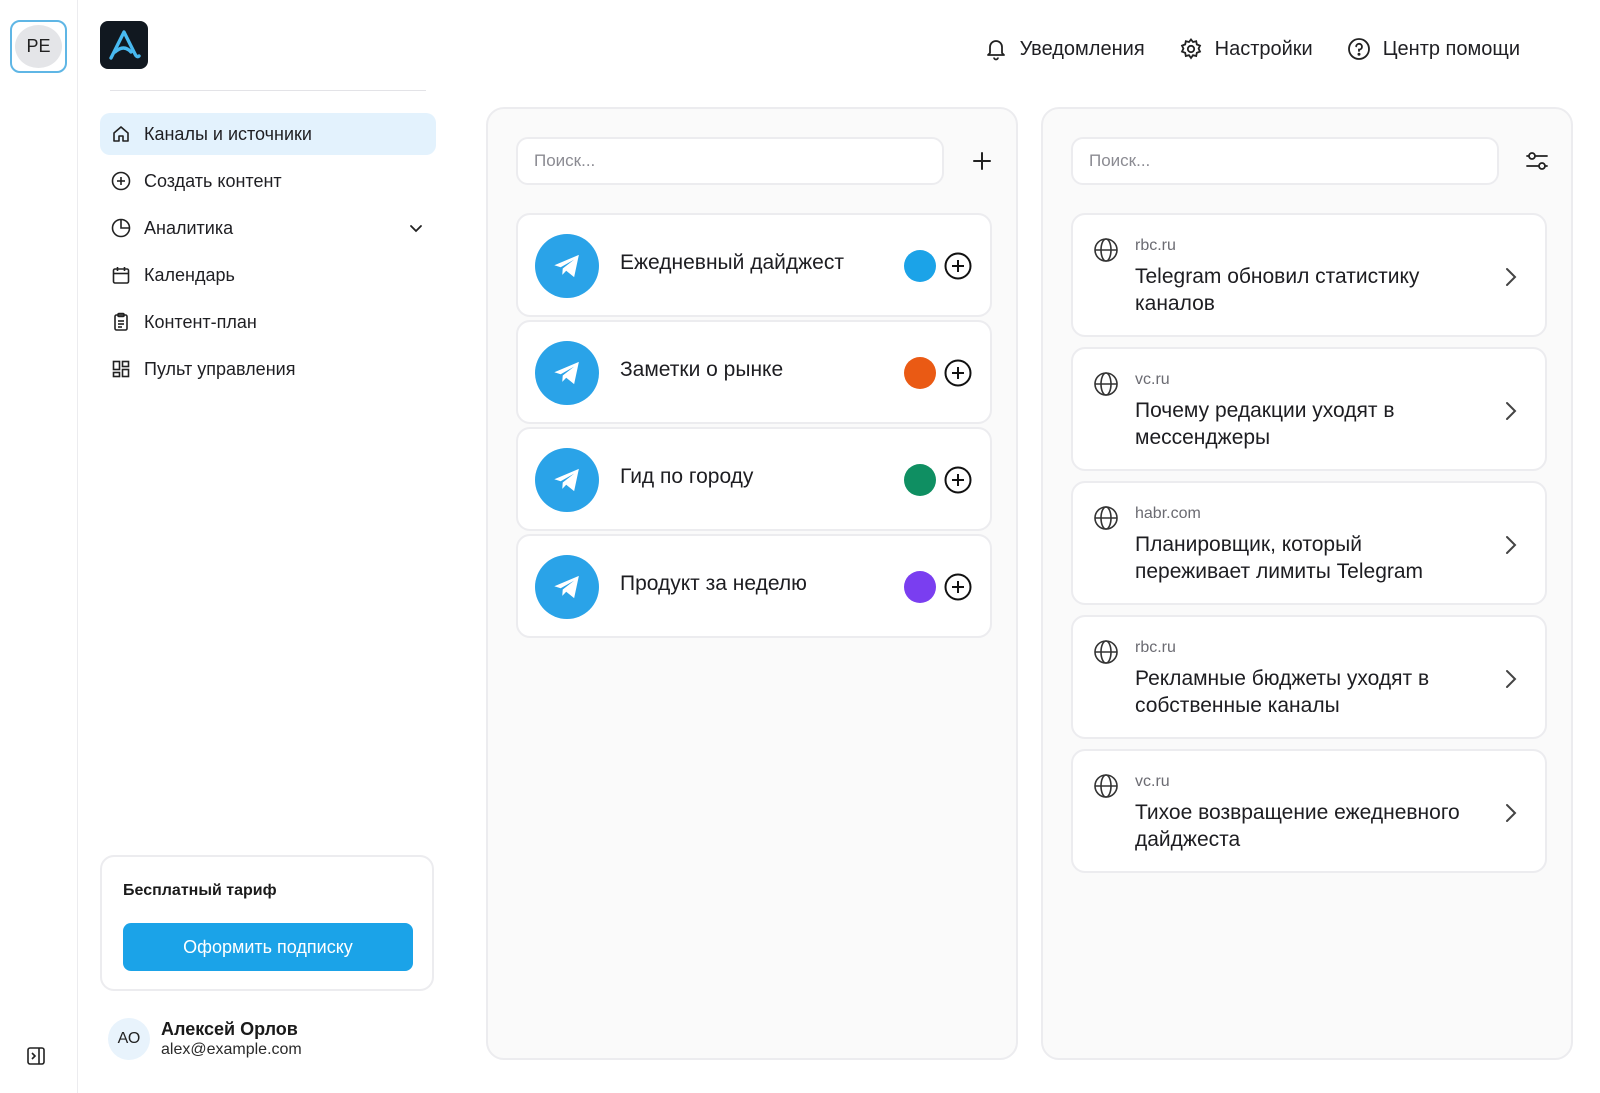 This screenshot has height=1093, width=1600. Describe the element at coordinates (268, 322) in the screenshot. I see `nav-item-content-plan: Контент-план` at that location.